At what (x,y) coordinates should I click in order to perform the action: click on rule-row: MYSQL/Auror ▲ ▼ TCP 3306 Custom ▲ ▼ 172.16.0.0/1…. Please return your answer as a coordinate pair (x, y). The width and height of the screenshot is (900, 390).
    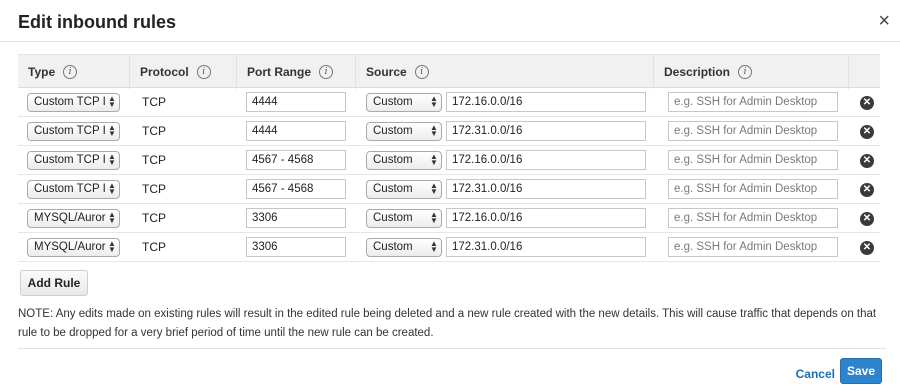
    Looking at the image, I should click on (449, 218).